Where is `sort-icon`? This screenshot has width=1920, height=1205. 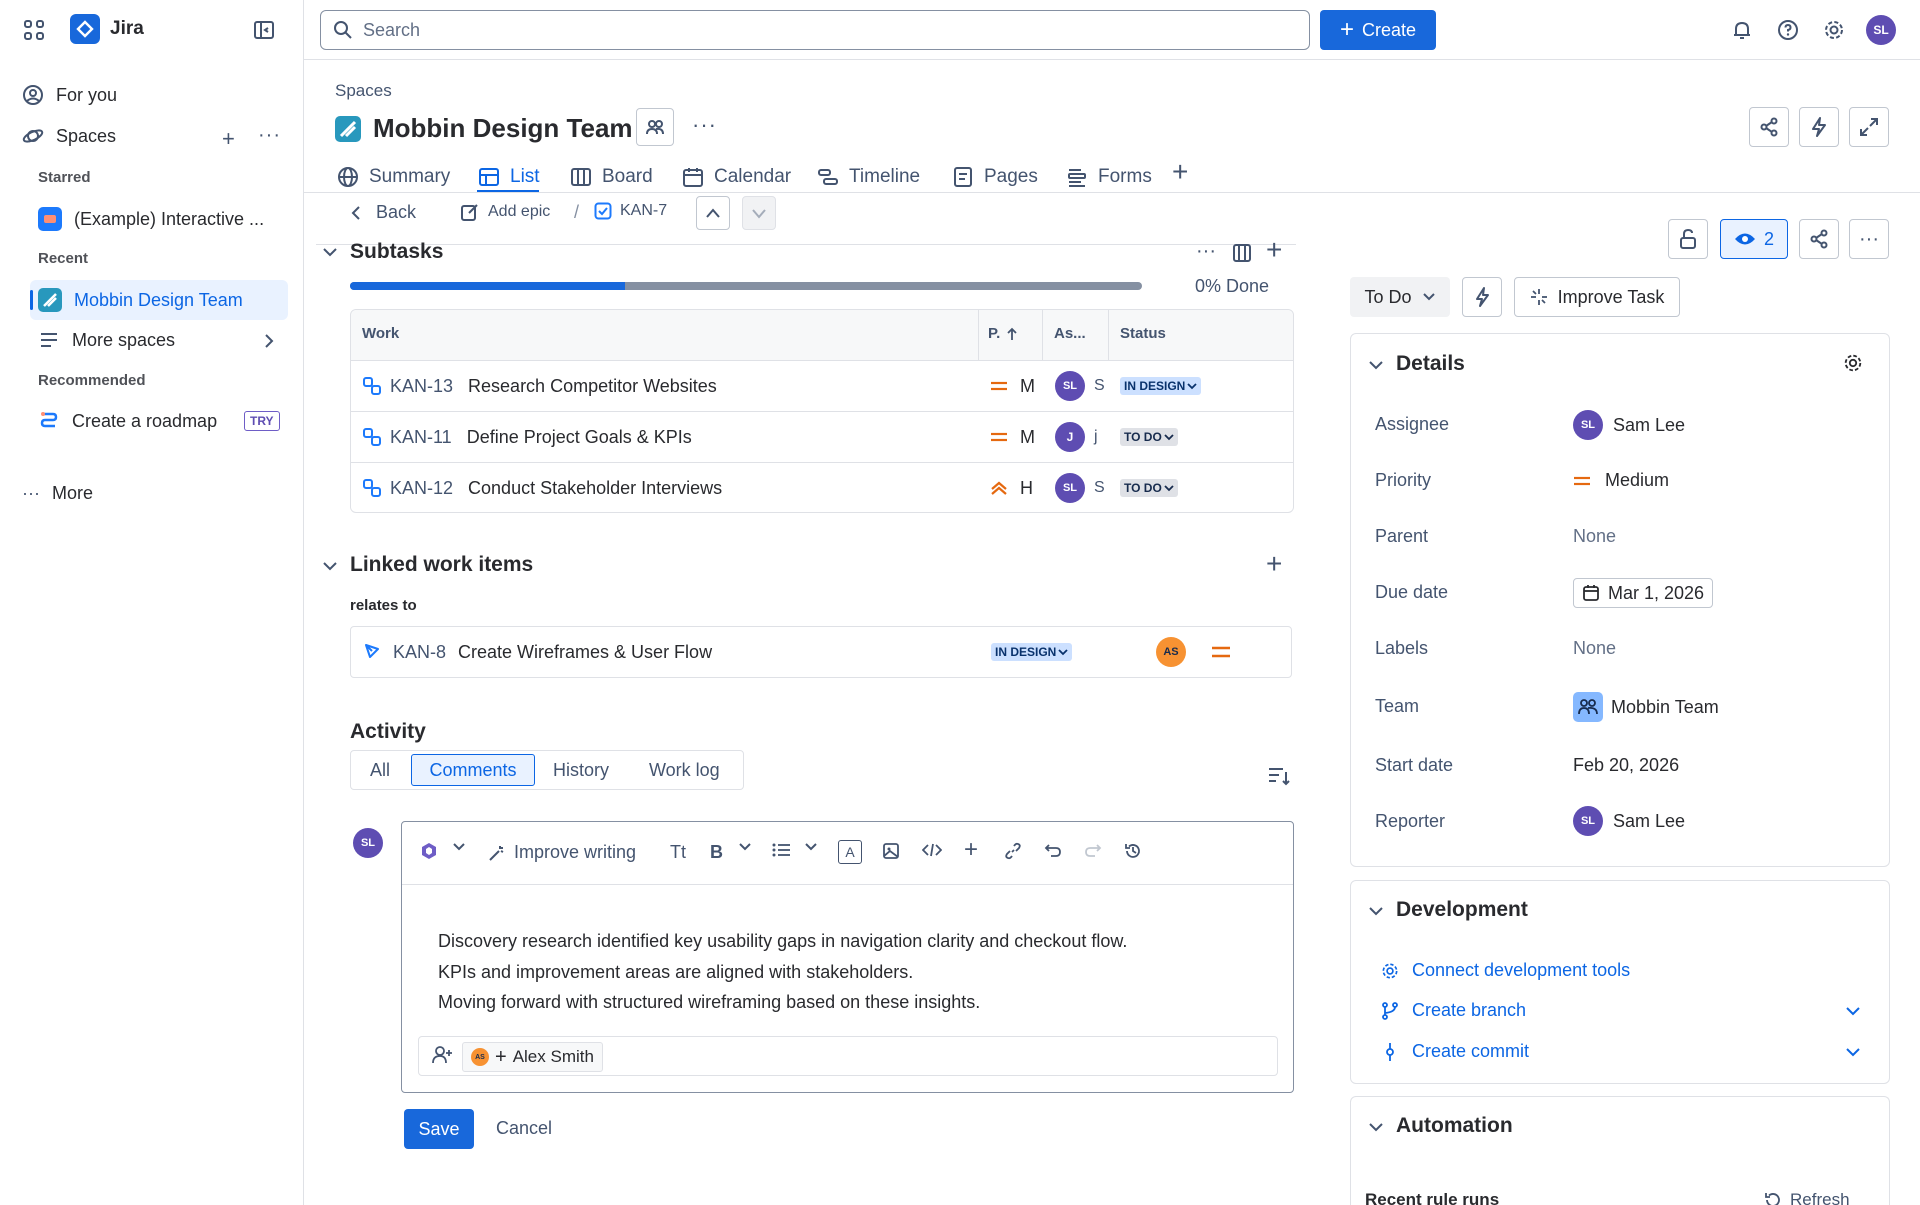
sort-icon is located at coordinates (1279, 776).